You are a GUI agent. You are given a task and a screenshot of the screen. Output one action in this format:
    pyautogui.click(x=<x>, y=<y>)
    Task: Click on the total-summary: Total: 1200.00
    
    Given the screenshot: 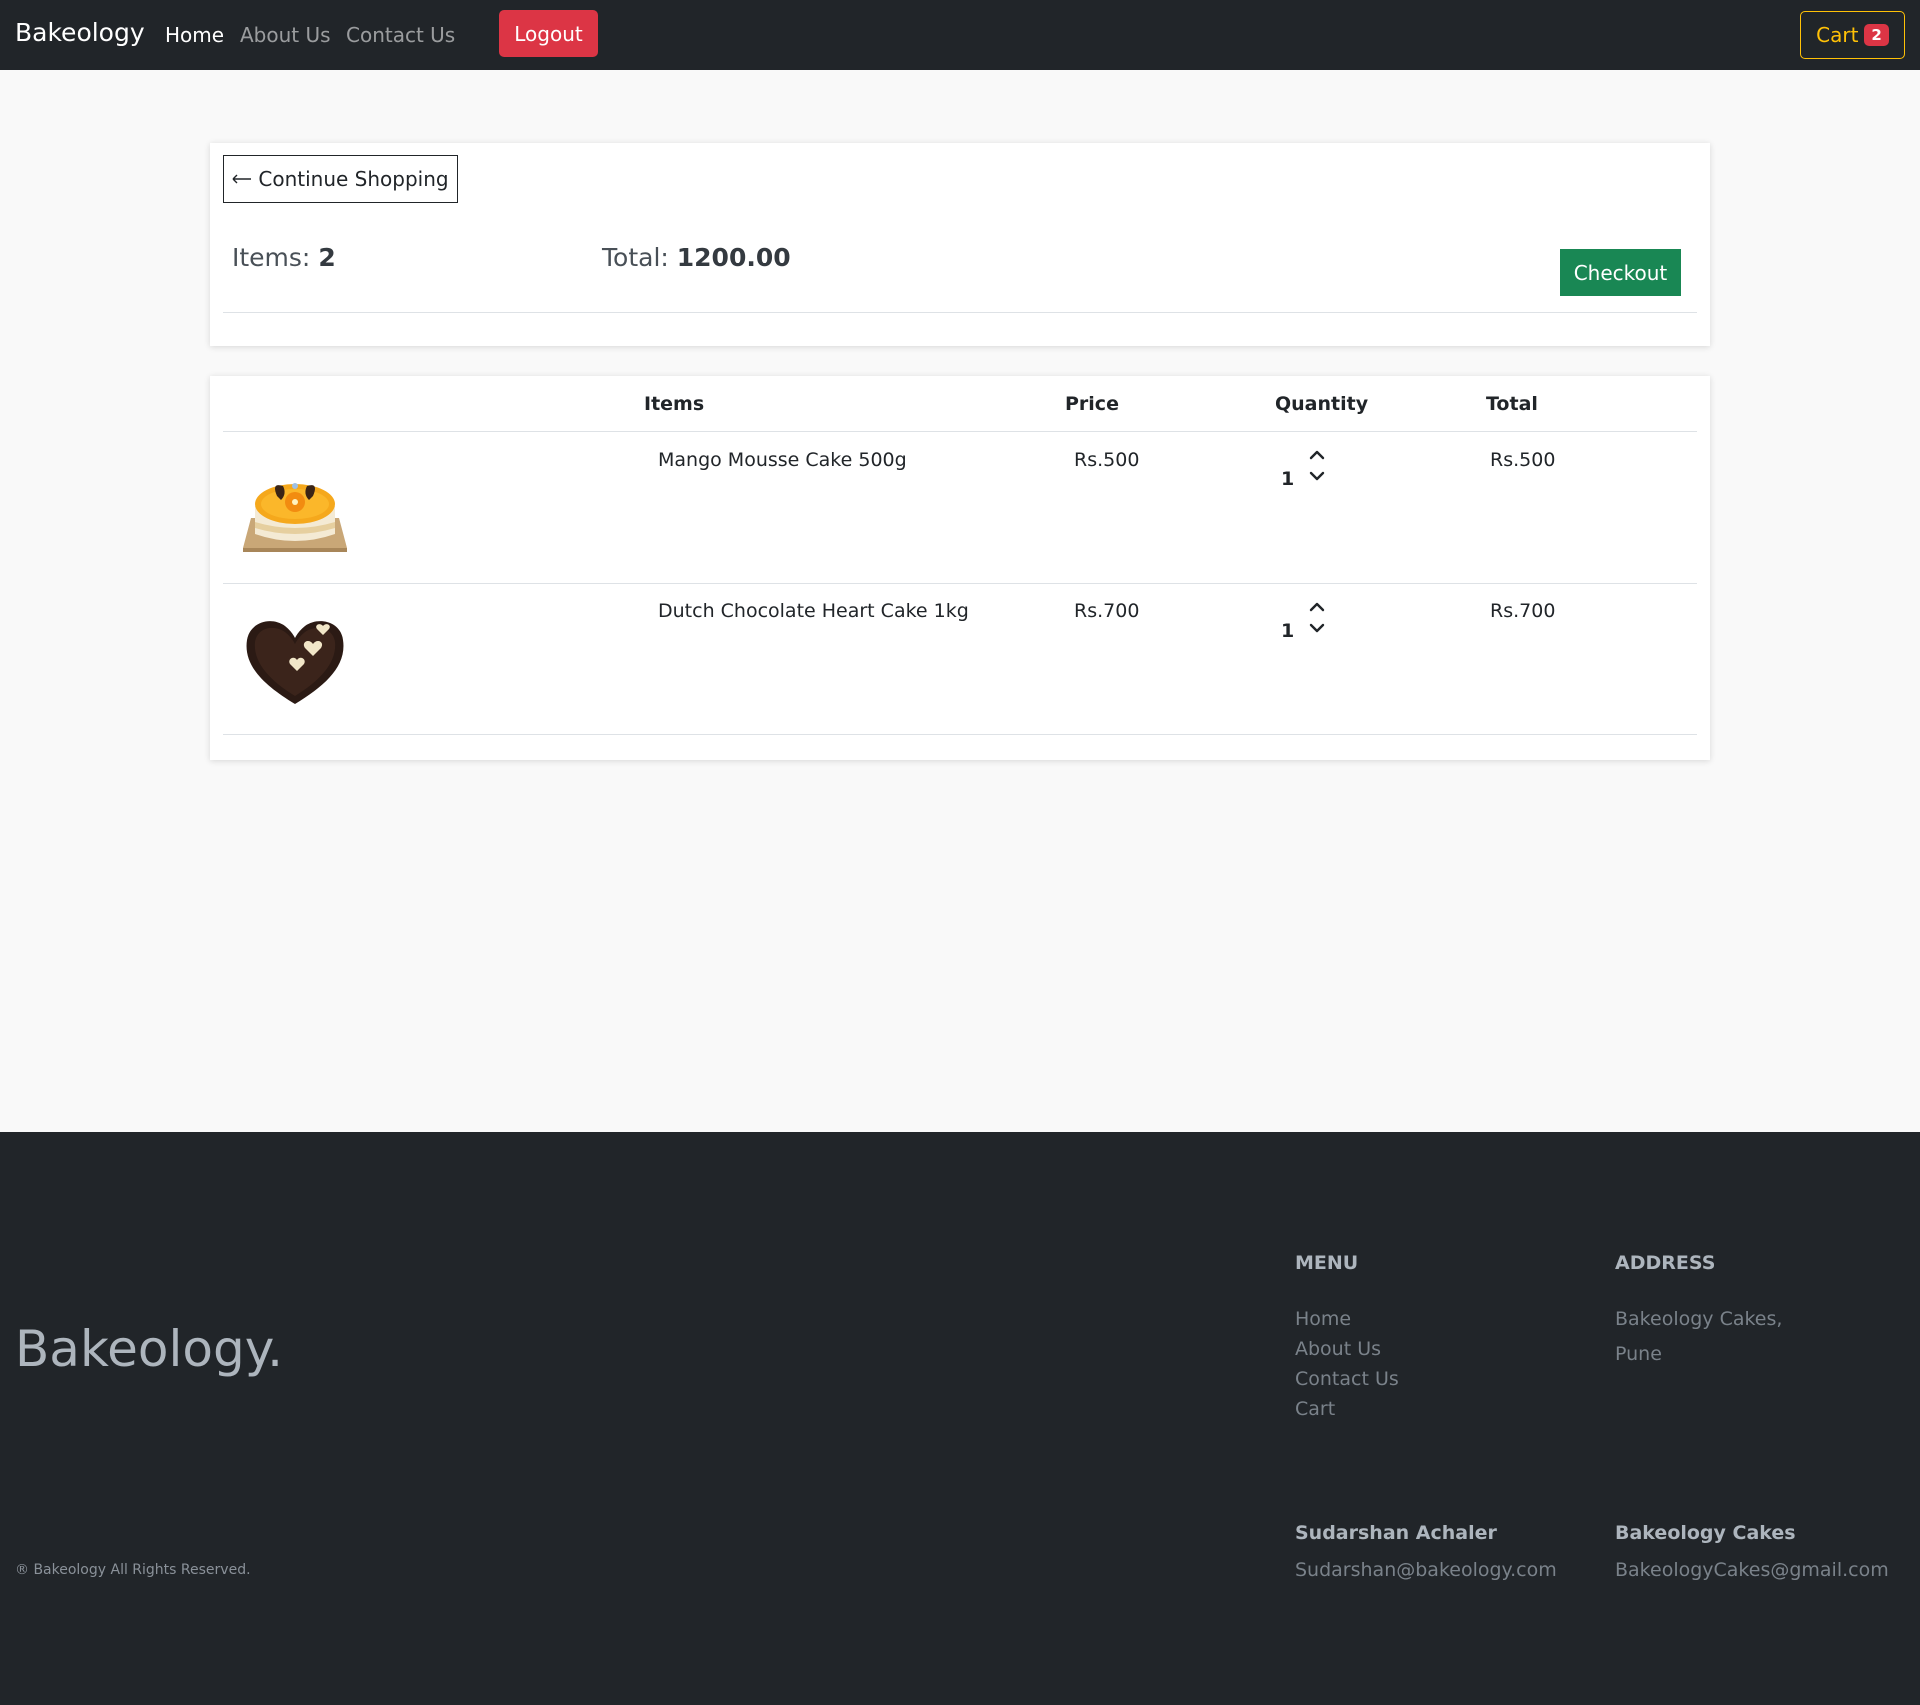 What is the action you would take?
    pyautogui.click(x=696, y=257)
    